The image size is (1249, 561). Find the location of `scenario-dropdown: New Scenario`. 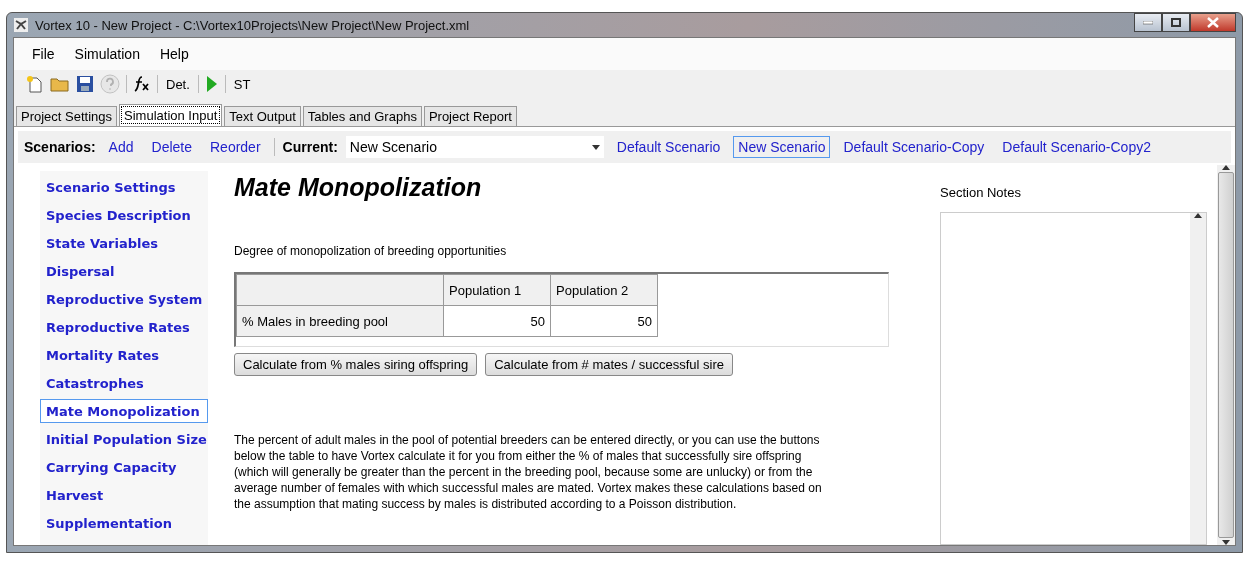

scenario-dropdown: New Scenario is located at coordinates (474, 147).